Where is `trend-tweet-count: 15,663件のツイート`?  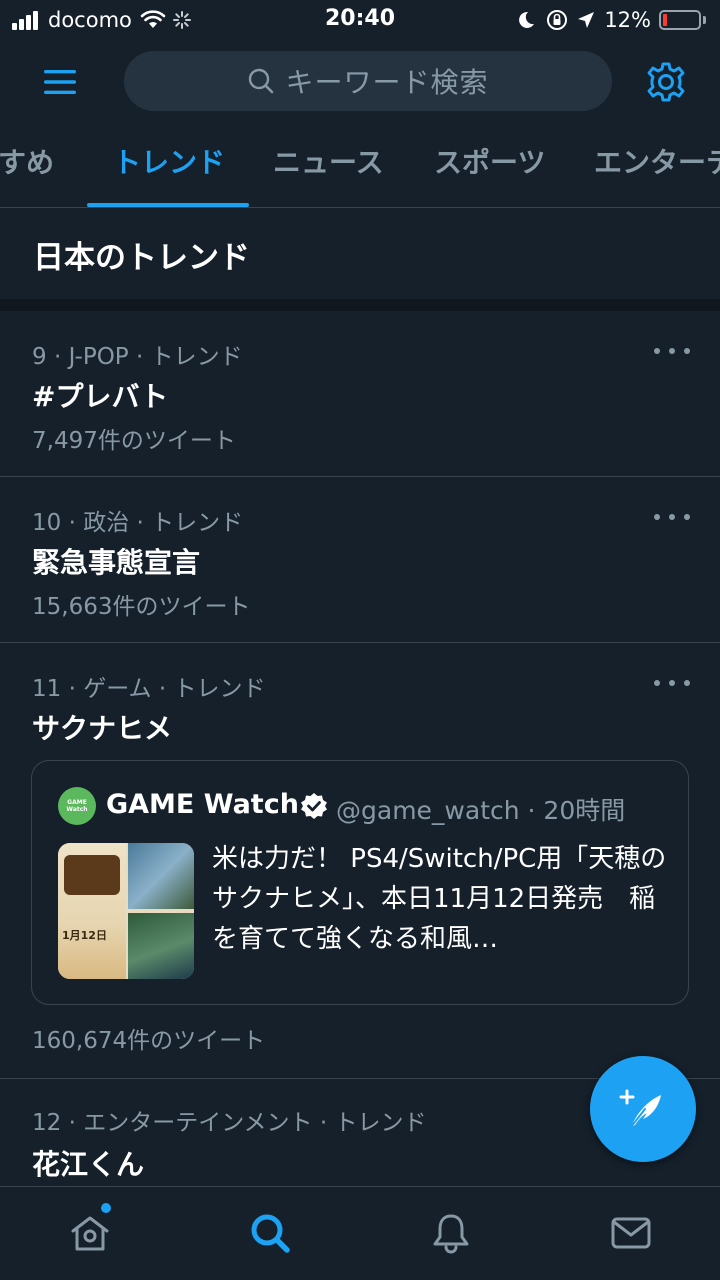
trend-tweet-count: 15,663件のツイート is located at coordinates (141, 607).